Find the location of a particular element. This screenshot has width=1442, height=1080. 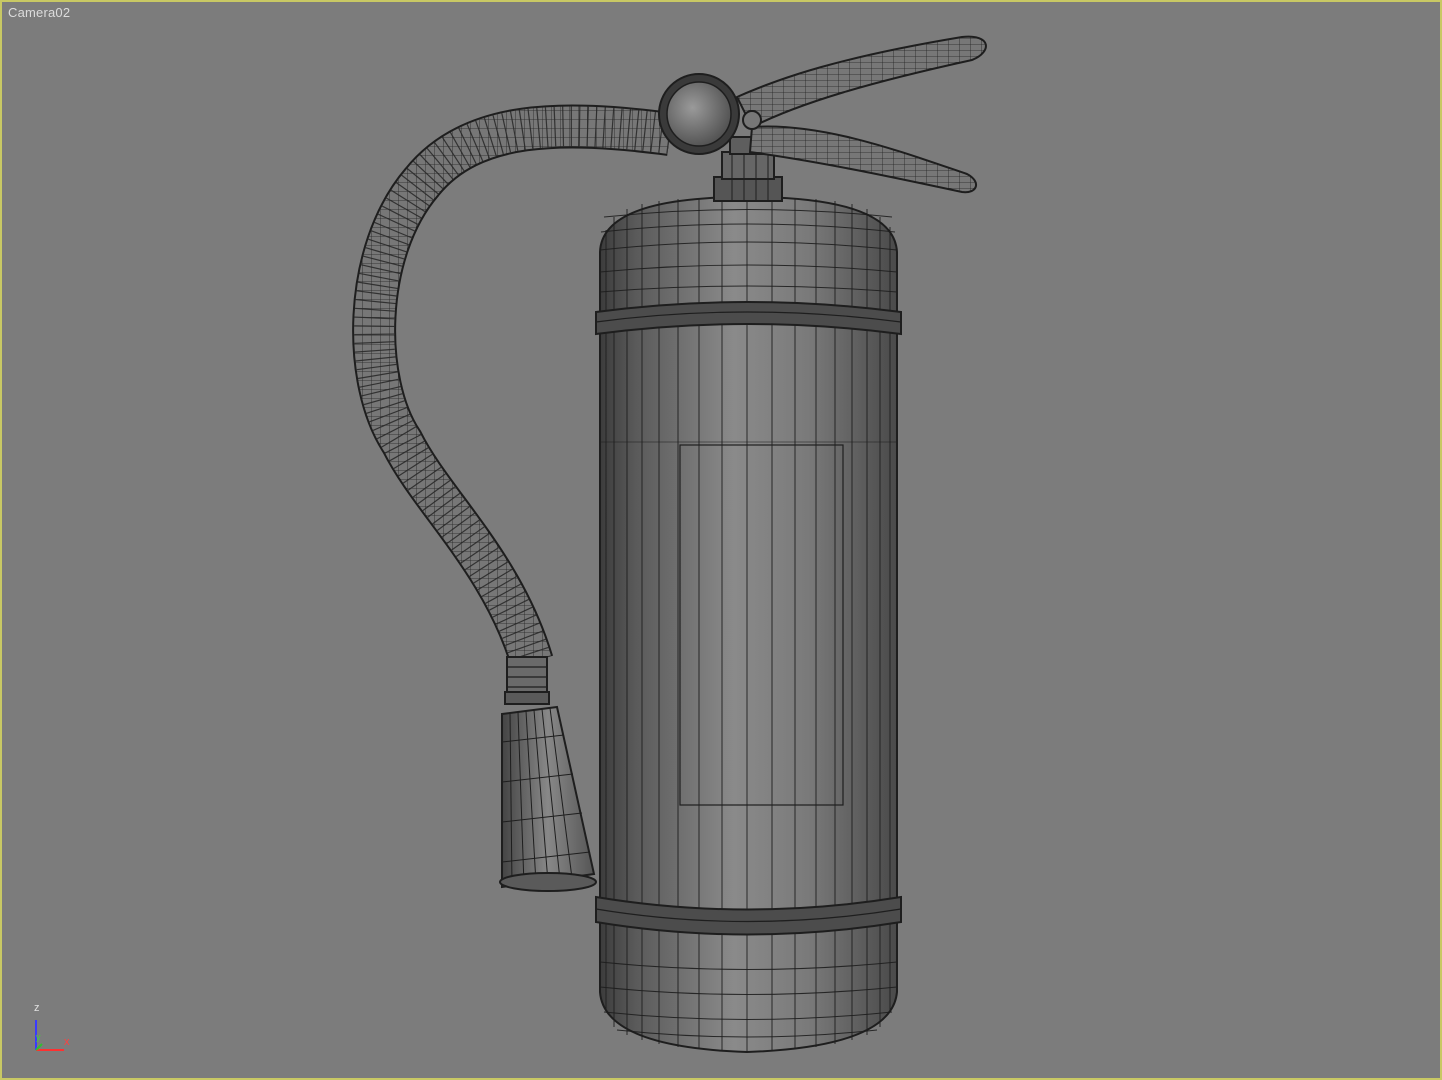

nozzle-horn is located at coordinates (548, 798).